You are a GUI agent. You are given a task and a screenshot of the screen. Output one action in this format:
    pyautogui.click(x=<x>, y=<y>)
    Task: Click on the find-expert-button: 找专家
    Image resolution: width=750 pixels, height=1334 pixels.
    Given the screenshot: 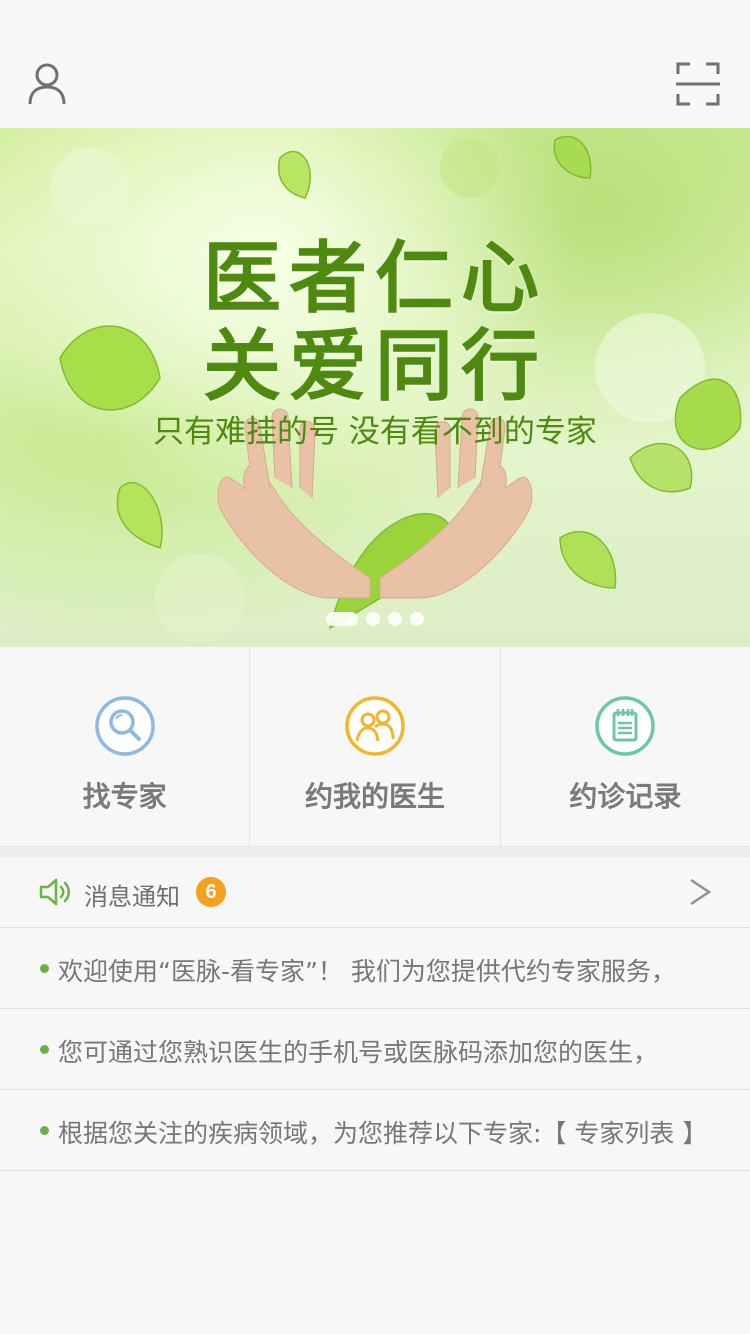 What is the action you would take?
    pyautogui.click(x=124, y=746)
    